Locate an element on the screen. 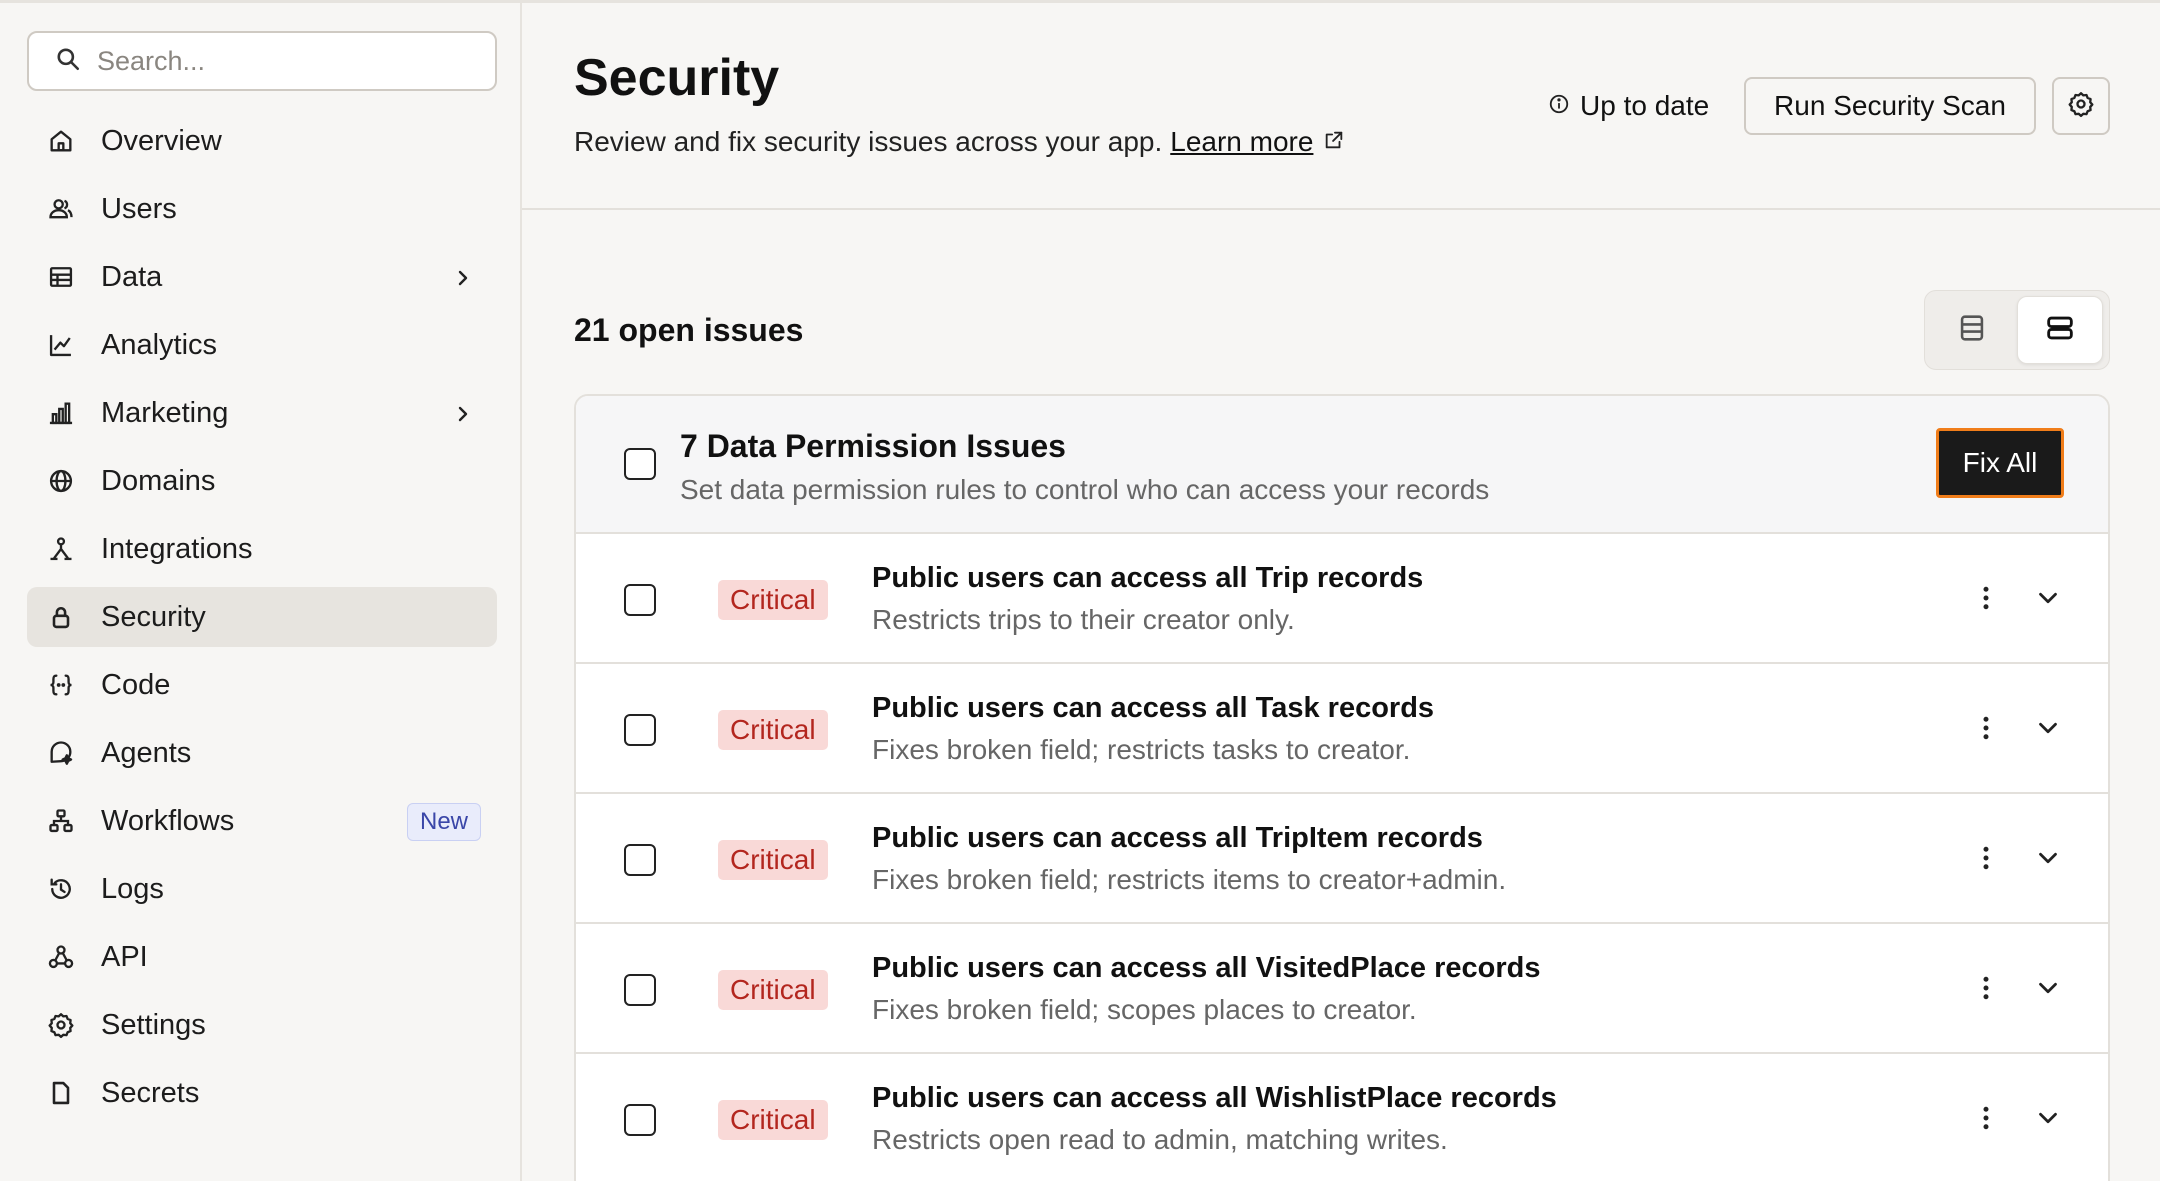 This screenshot has width=2160, height=1181. sidebar-item-workflows: Workflows New is located at coordinates (262, 821).